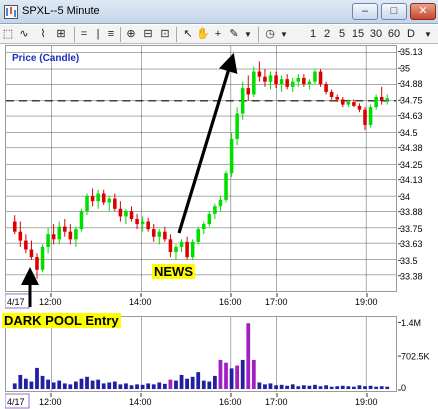 This screenshot has width=438, height=409. Describe the element at coordinates (203, 34) in the screenshot. I see `hand-icon: ✋` at that location.